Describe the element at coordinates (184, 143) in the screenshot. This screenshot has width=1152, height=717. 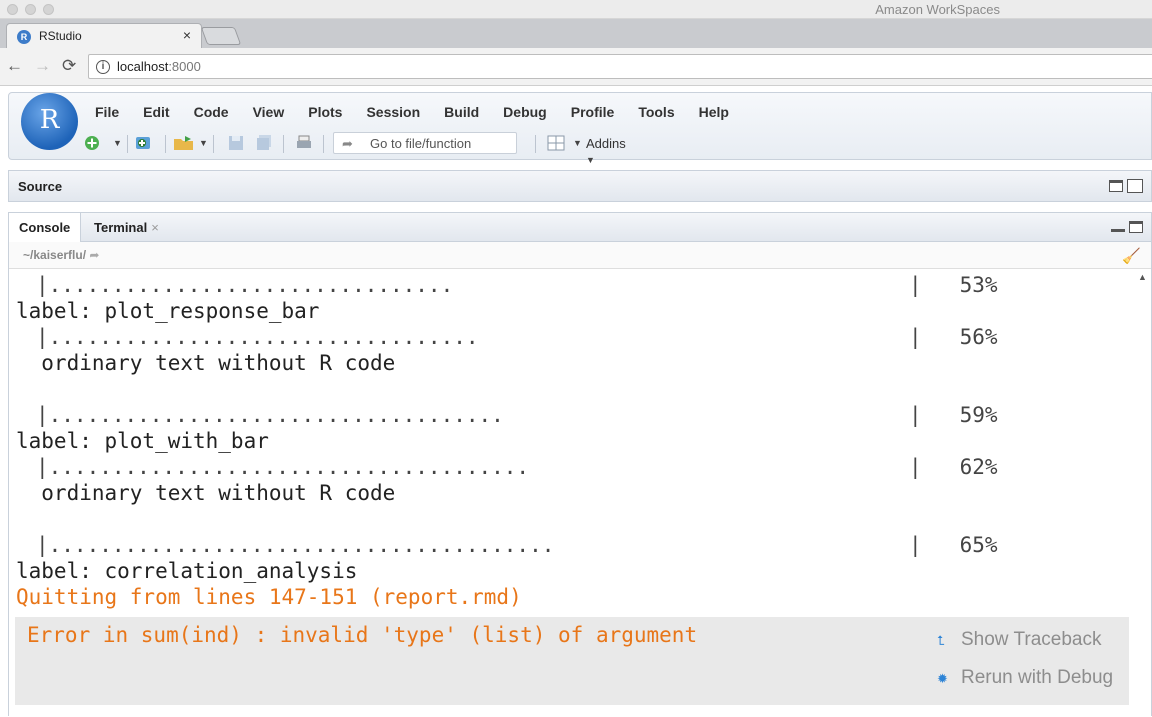
I see `open-file-icon` at that location.